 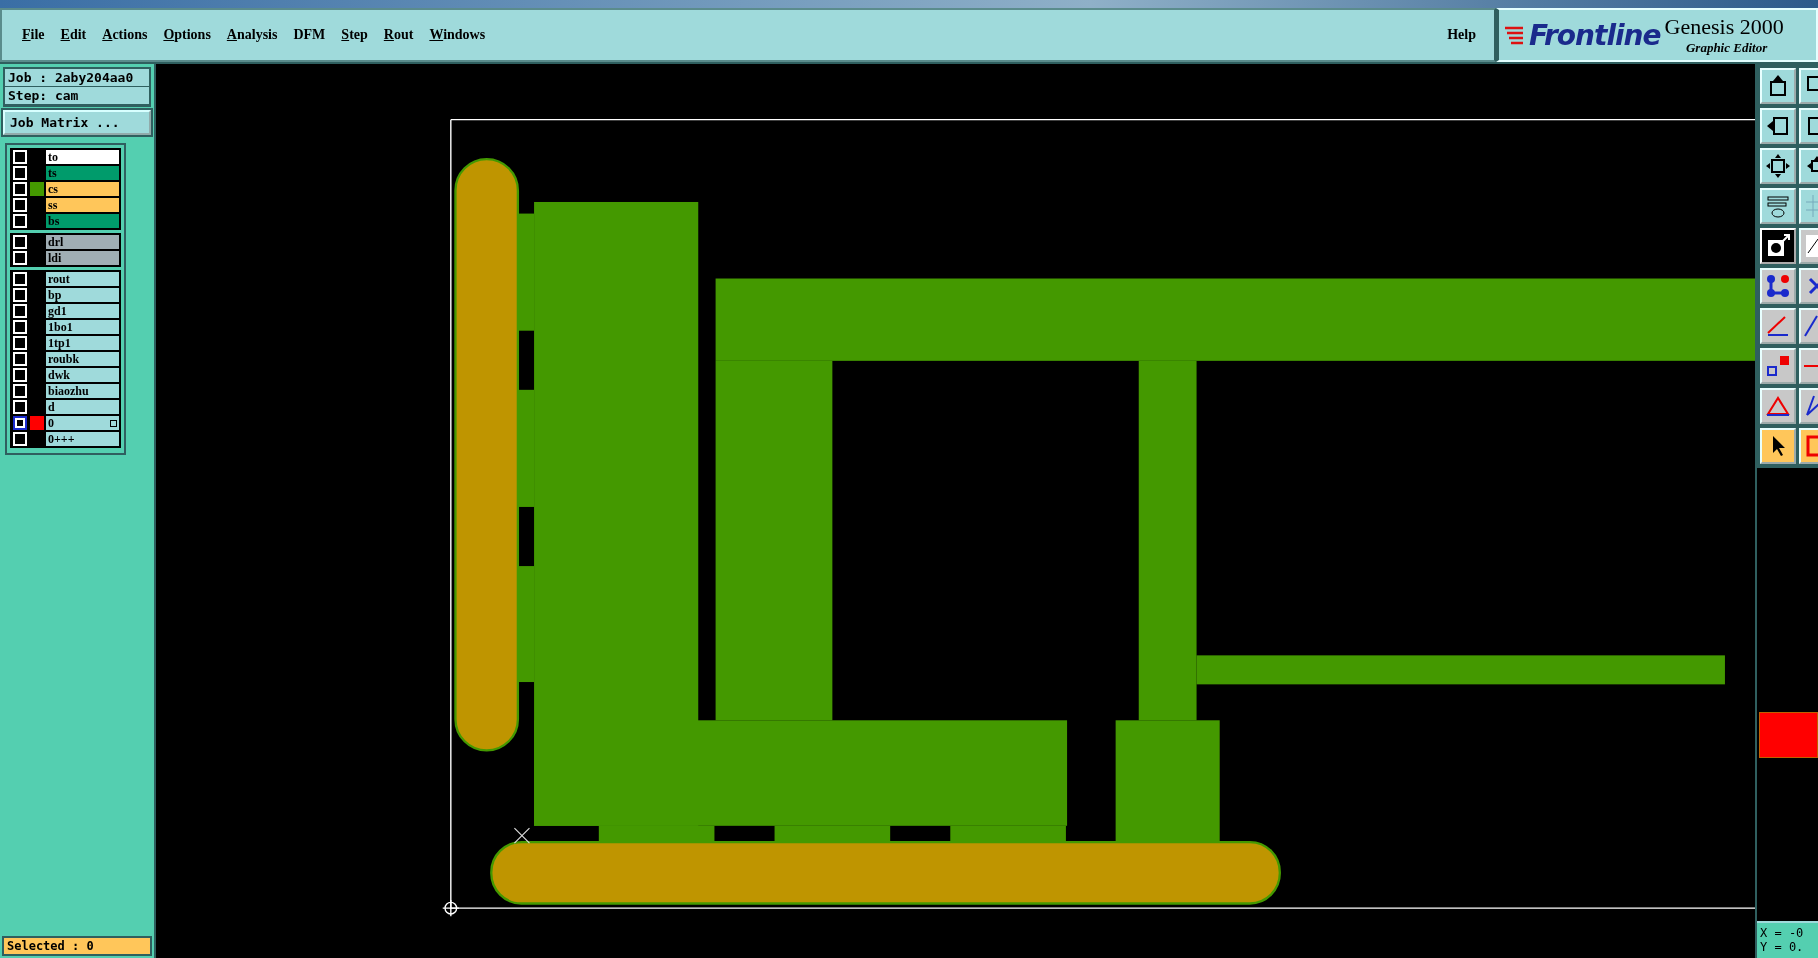 What do you see at coordinates (82, 221) in the screenshot?
I see `layer-name: bs` at bounding box center [82, 221].